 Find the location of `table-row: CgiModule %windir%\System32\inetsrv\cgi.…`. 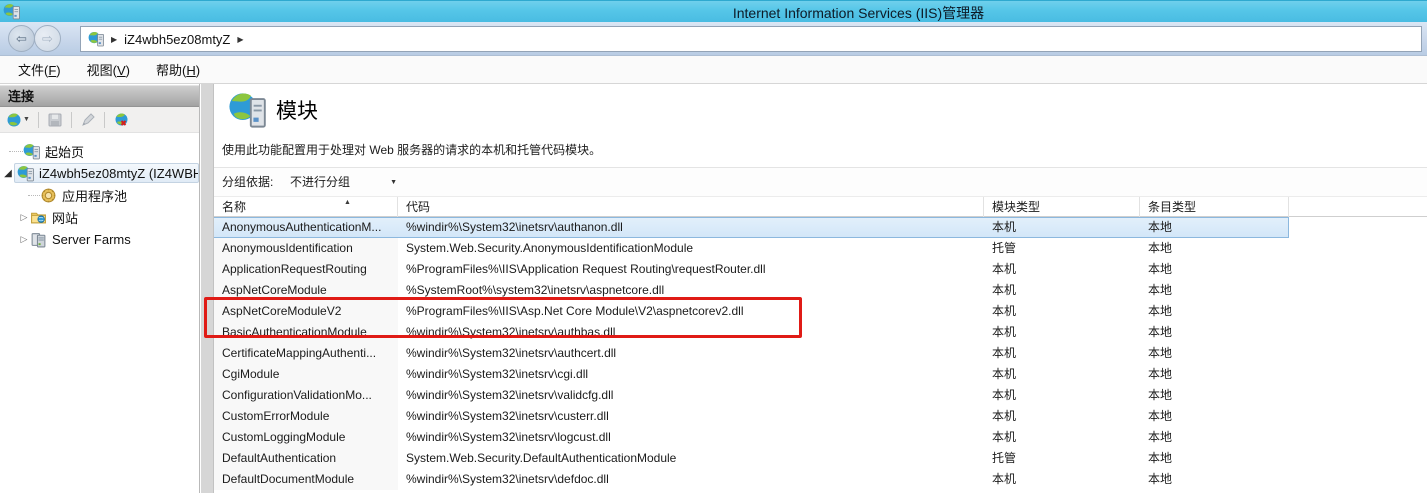

table-row: CgiModule %windir%\System32\inetsrv\cgi.… is located at coordinates (751, 374).